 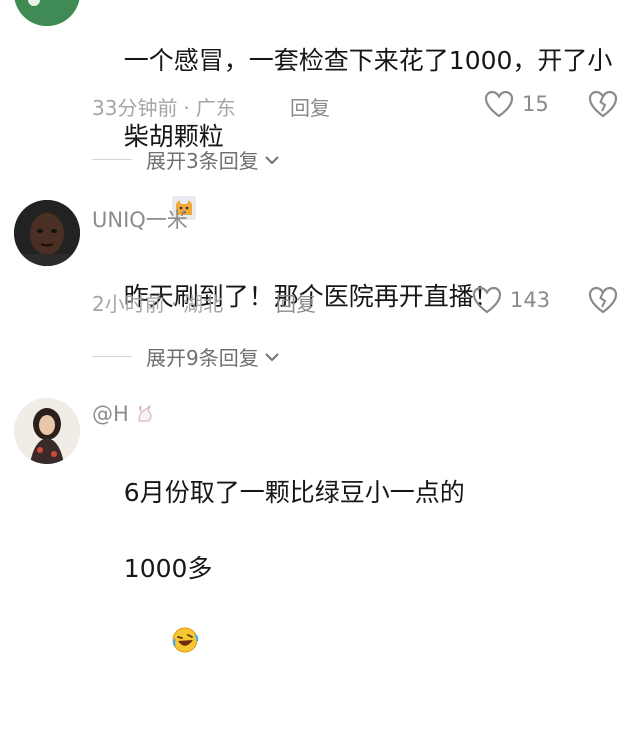 I want to click on rolling-laughing-icon, so click(x=162, y=645).